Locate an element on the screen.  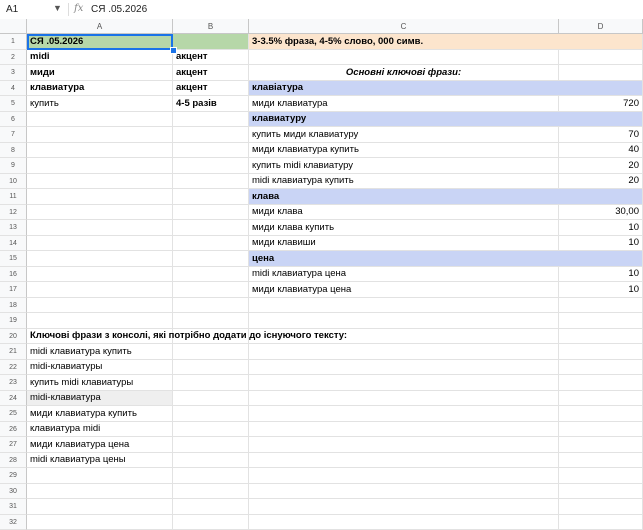
cell-a7 is located at coordinates (100, 135).